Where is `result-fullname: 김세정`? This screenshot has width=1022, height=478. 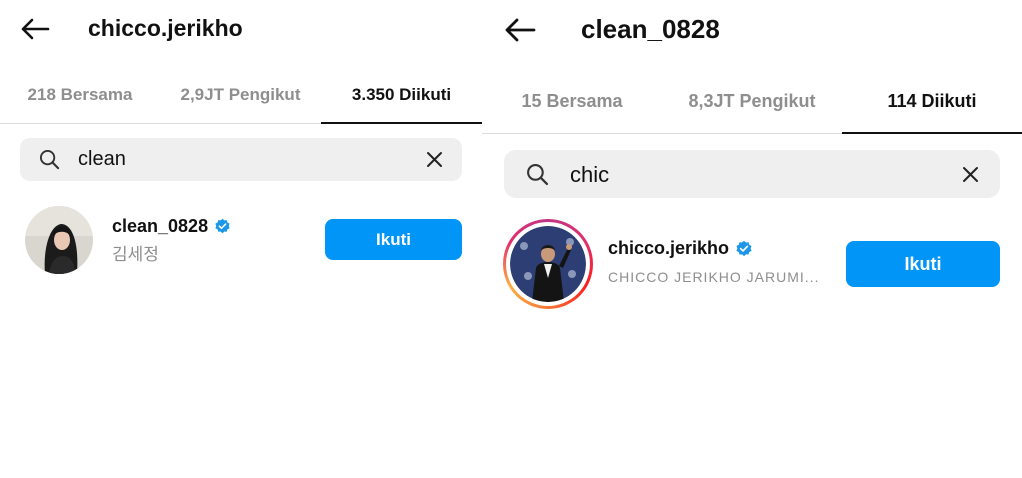 result-fullname: 김세정 is located at coordinates (135, 254).